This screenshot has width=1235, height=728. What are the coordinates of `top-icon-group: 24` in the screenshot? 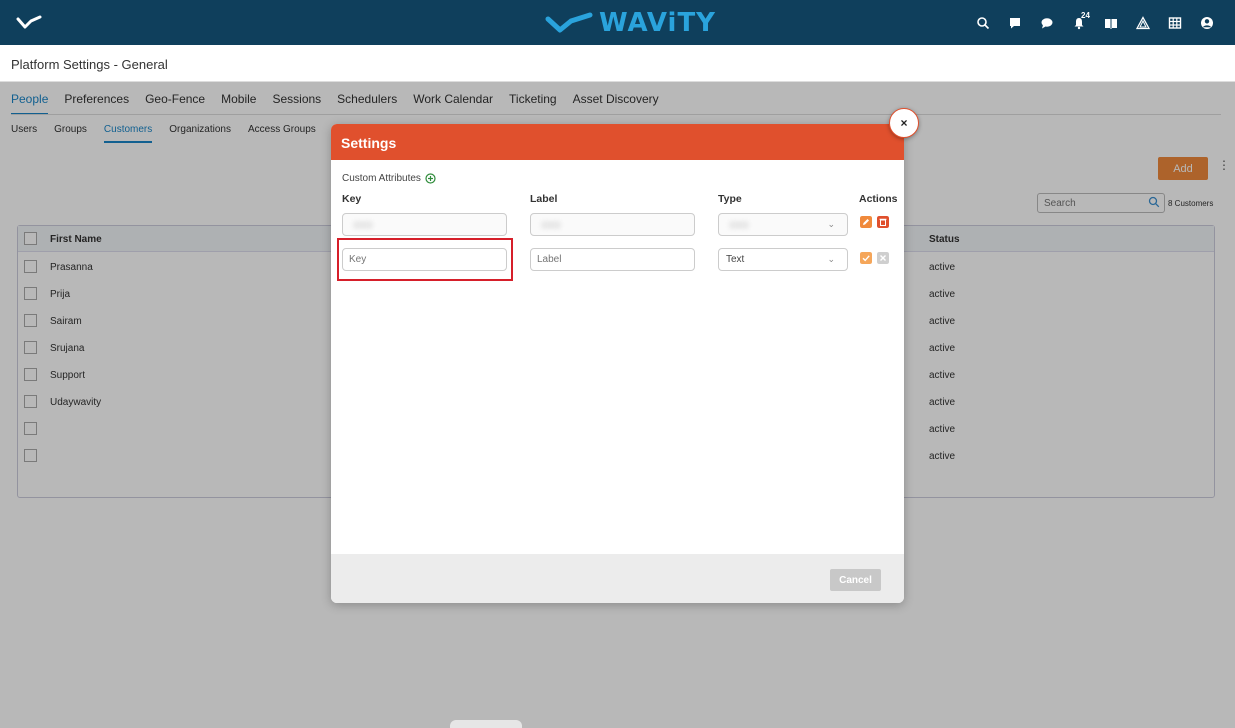 It's located at (1095, 22).